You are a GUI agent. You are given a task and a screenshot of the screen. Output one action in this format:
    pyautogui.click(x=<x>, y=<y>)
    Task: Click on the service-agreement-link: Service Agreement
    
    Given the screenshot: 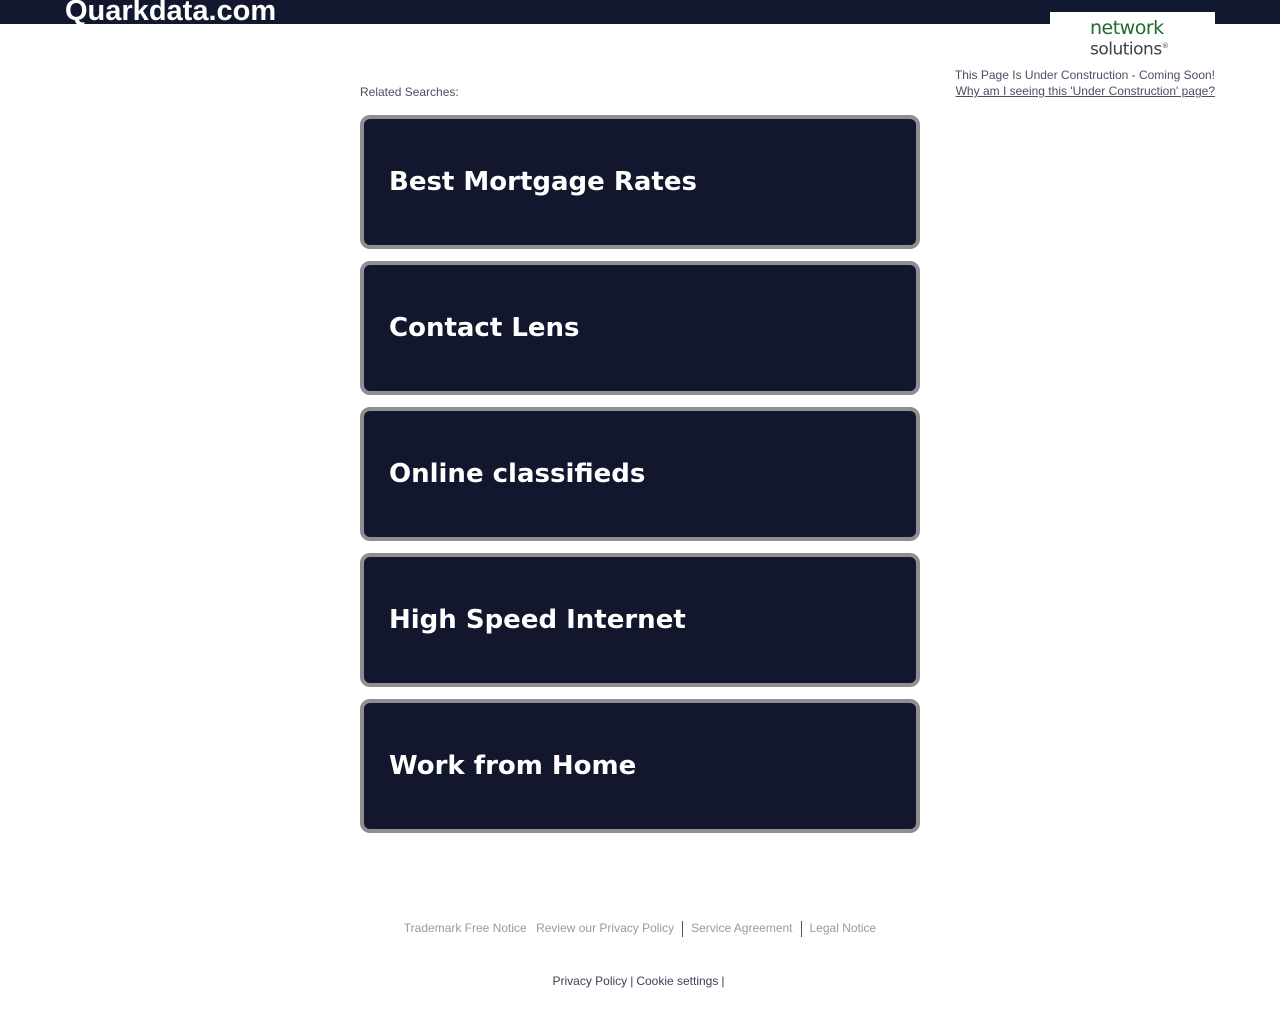 What is the action you would take?
    pyautogui.click(x=741, y=928)
    